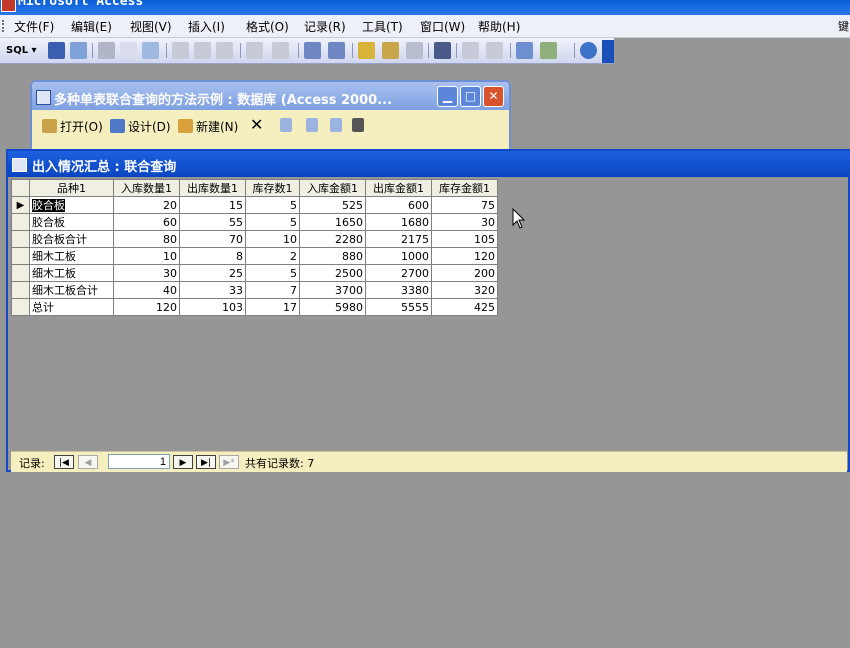 This screenshot has height=648, width=850. Describe the element at coordinates (325, 26) in the screenshot. I see `menu-records: 记录(R)` at that location.